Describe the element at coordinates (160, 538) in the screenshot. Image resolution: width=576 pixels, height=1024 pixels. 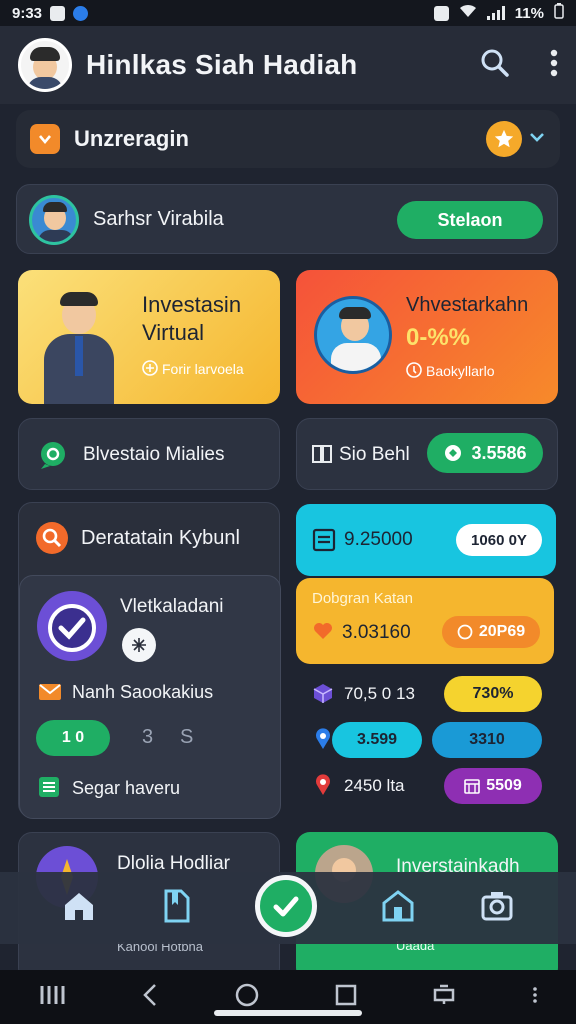
I see `panel-title: Deratatain Kybunl` at that location.